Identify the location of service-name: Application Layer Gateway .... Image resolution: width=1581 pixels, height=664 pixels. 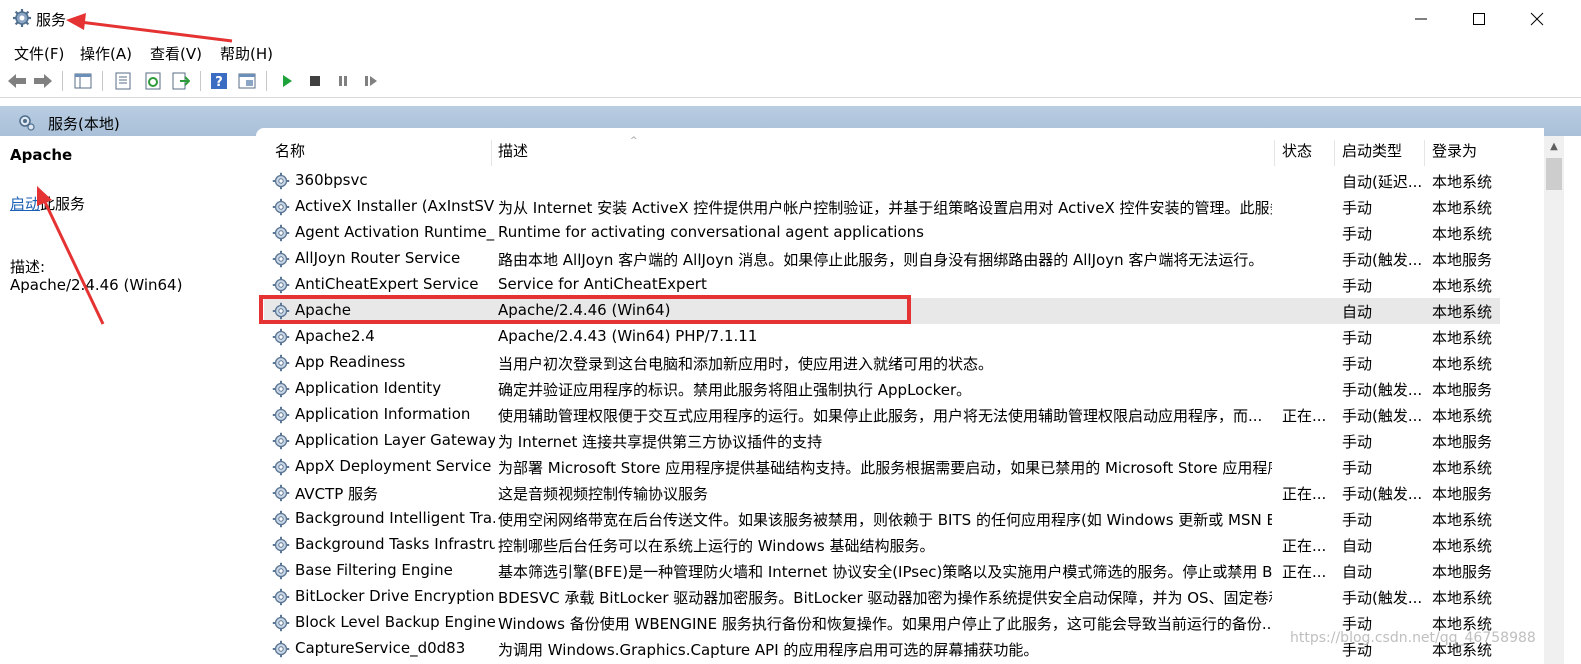
(395, 440).